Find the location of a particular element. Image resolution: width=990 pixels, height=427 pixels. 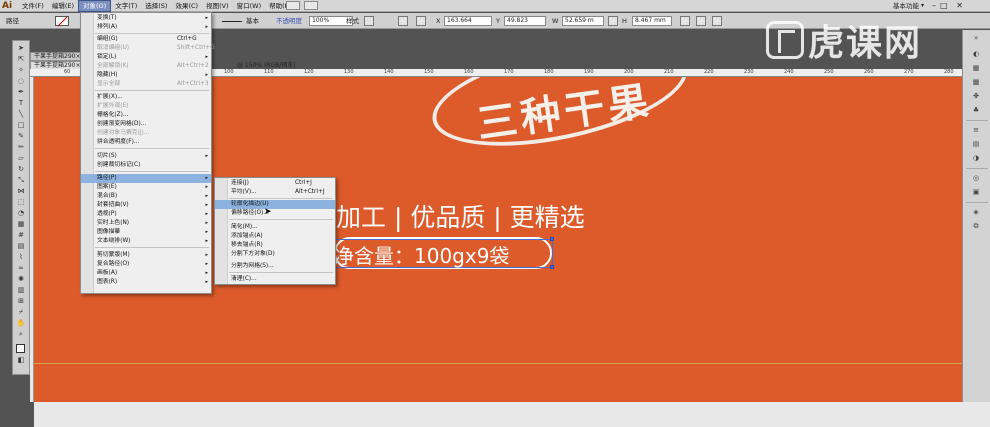

close-icon: ✕ is located at coordinates (960, 6).